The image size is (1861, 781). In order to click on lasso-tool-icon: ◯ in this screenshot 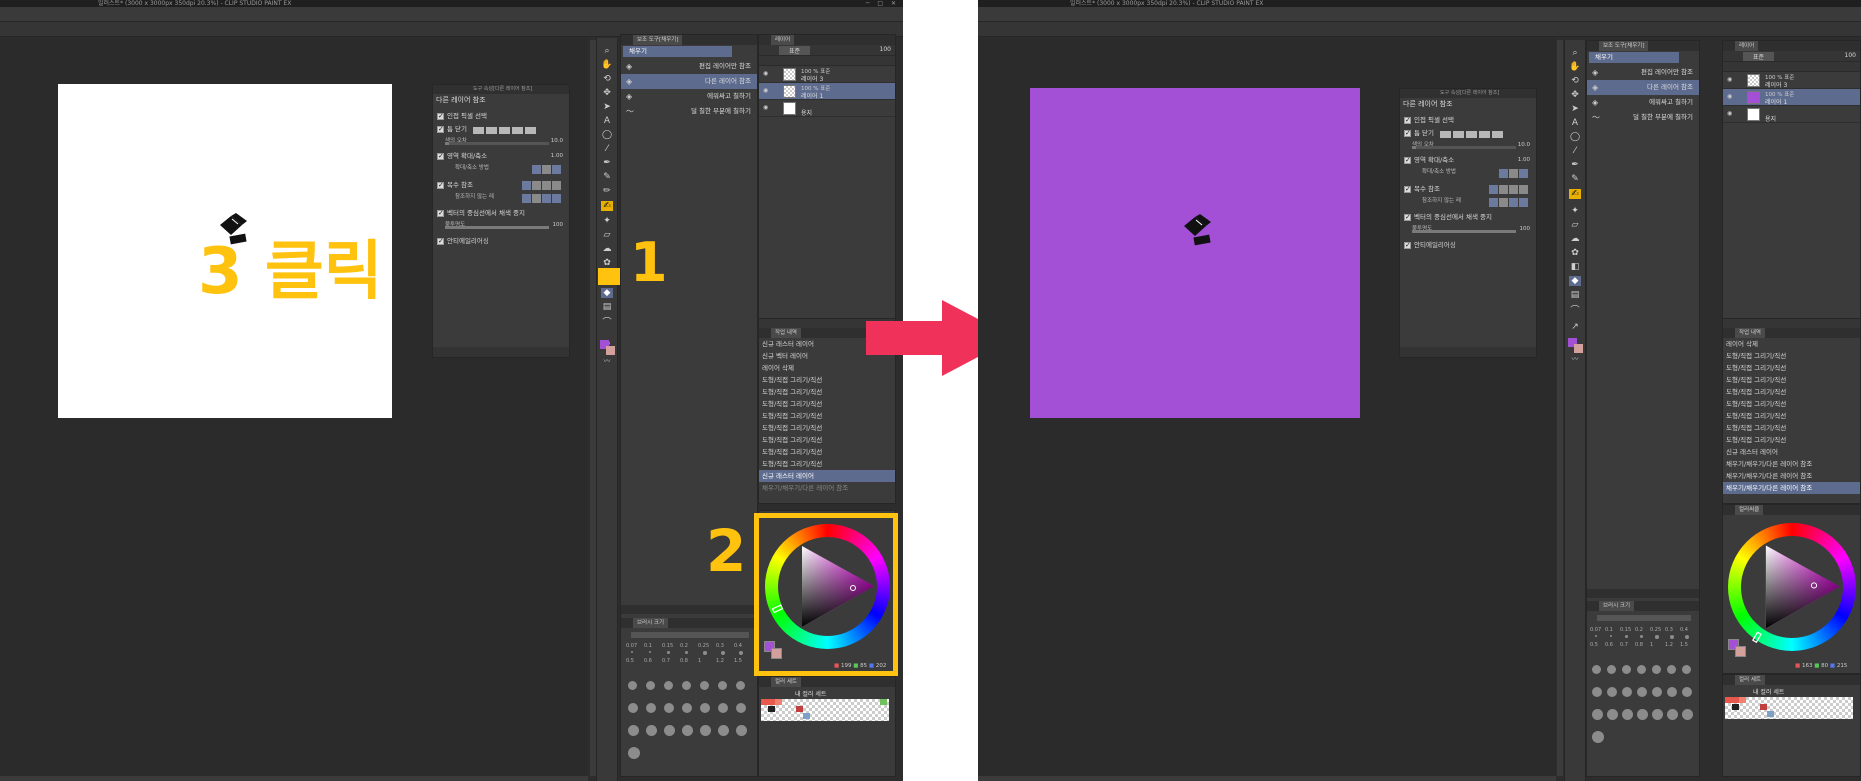, I will do `click(1575, 137)`.